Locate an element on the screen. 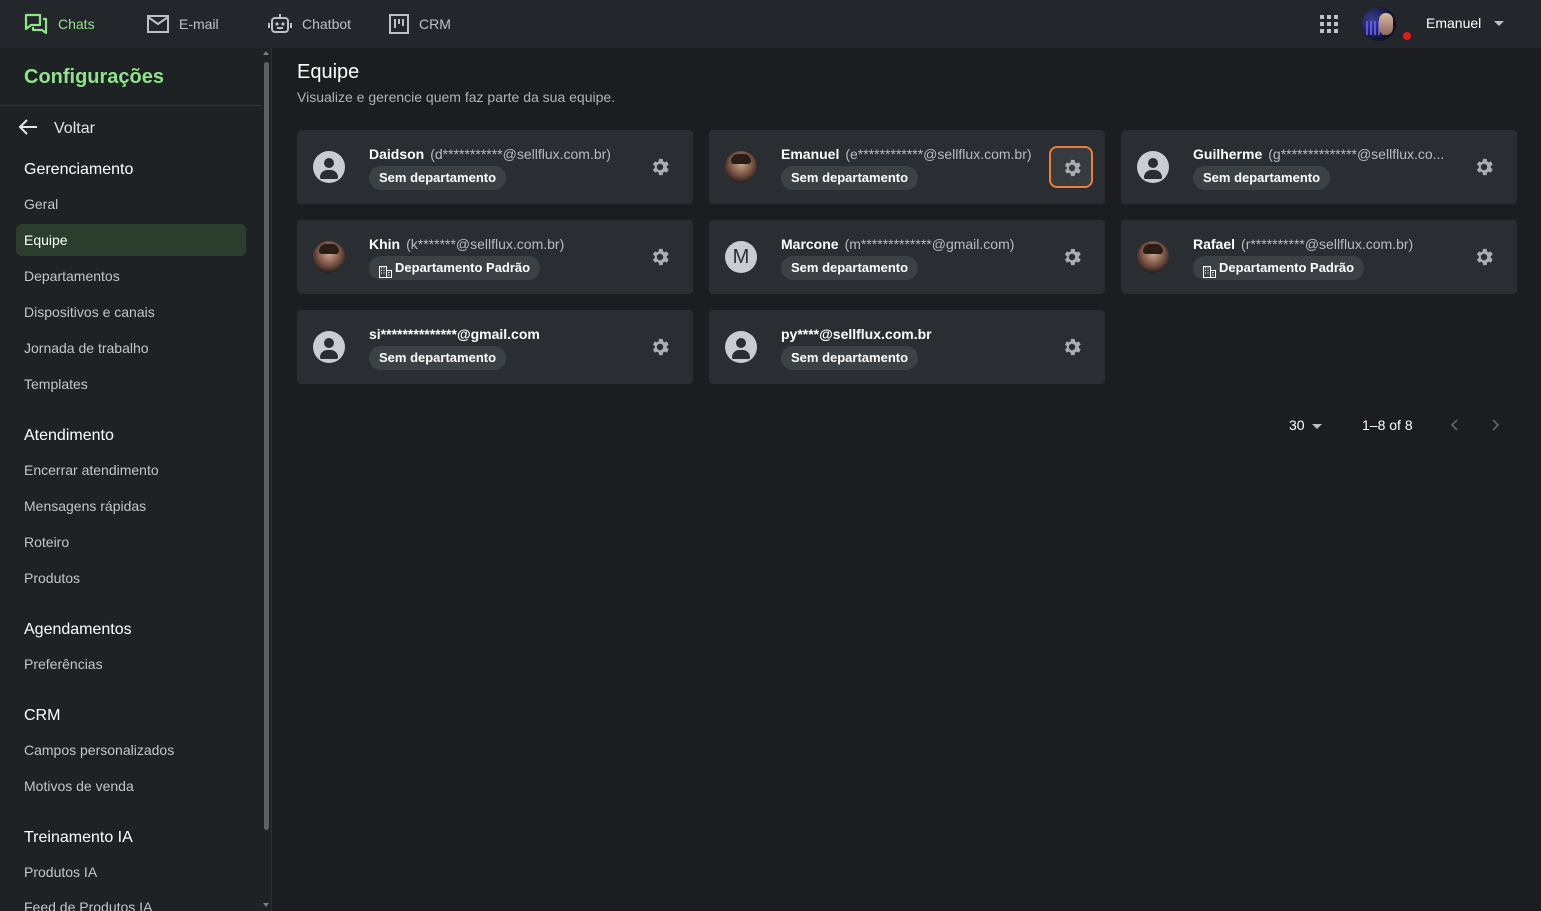 This screenshot has height=911, width=1541. department-label: Departamento Padrão is located at coordinates (463, 267).